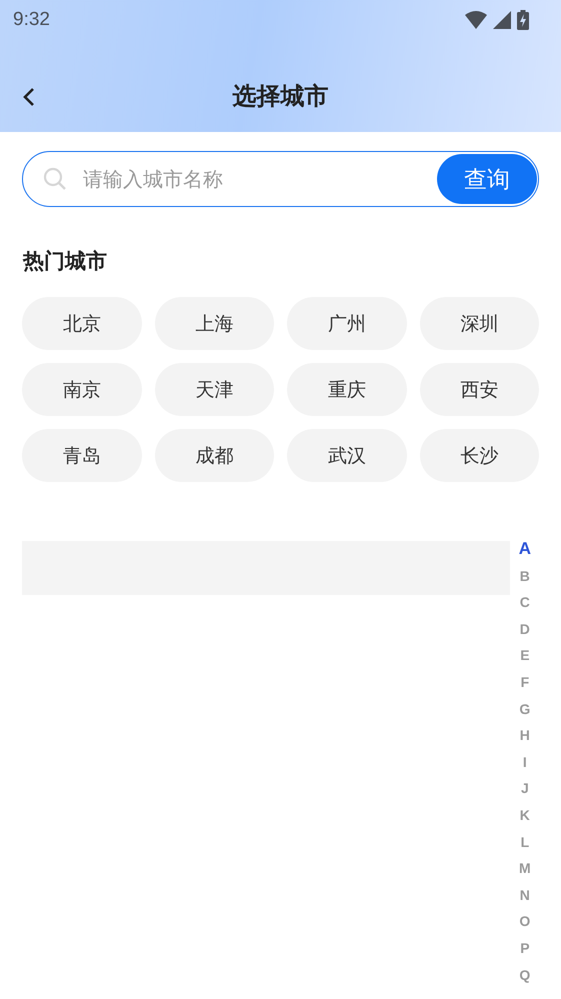 The image size is (561, 999). What do you see at coordinates (525, 868) in the screenshot?
I see `index-letter: M` at bounding box center [525, 868].